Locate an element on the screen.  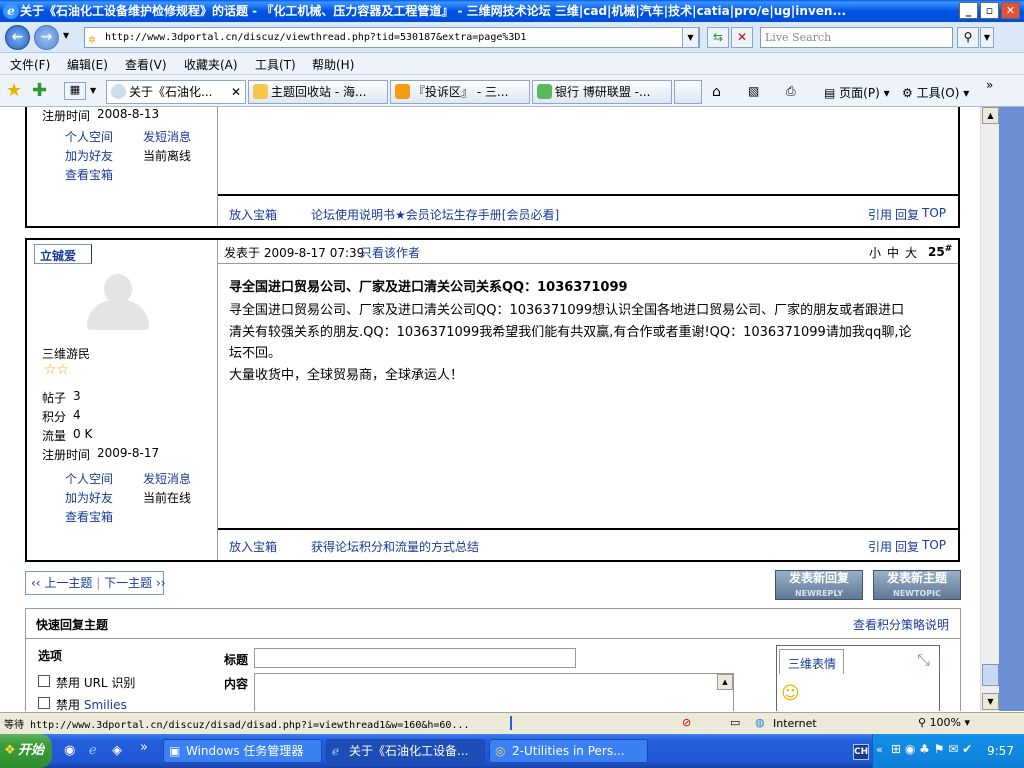
disable-url-checkbox is located at coordinates (44, 681).